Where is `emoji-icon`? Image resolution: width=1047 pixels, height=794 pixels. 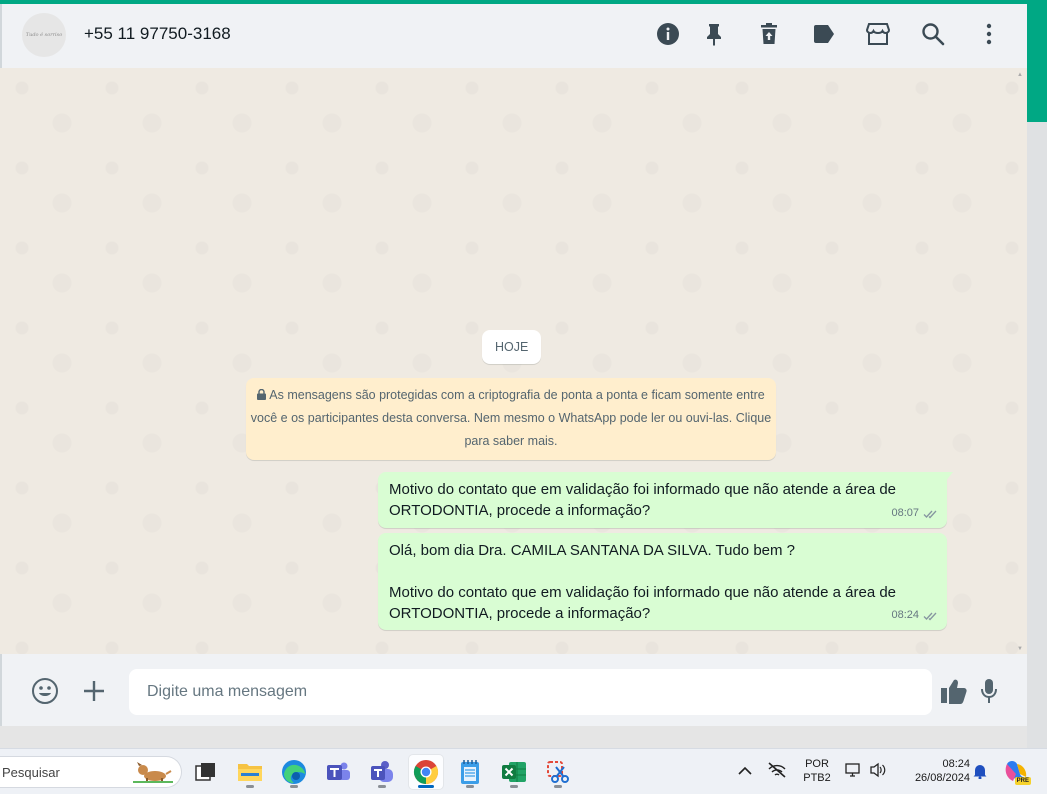
emoji-icon is located at coordinates (45, 691).